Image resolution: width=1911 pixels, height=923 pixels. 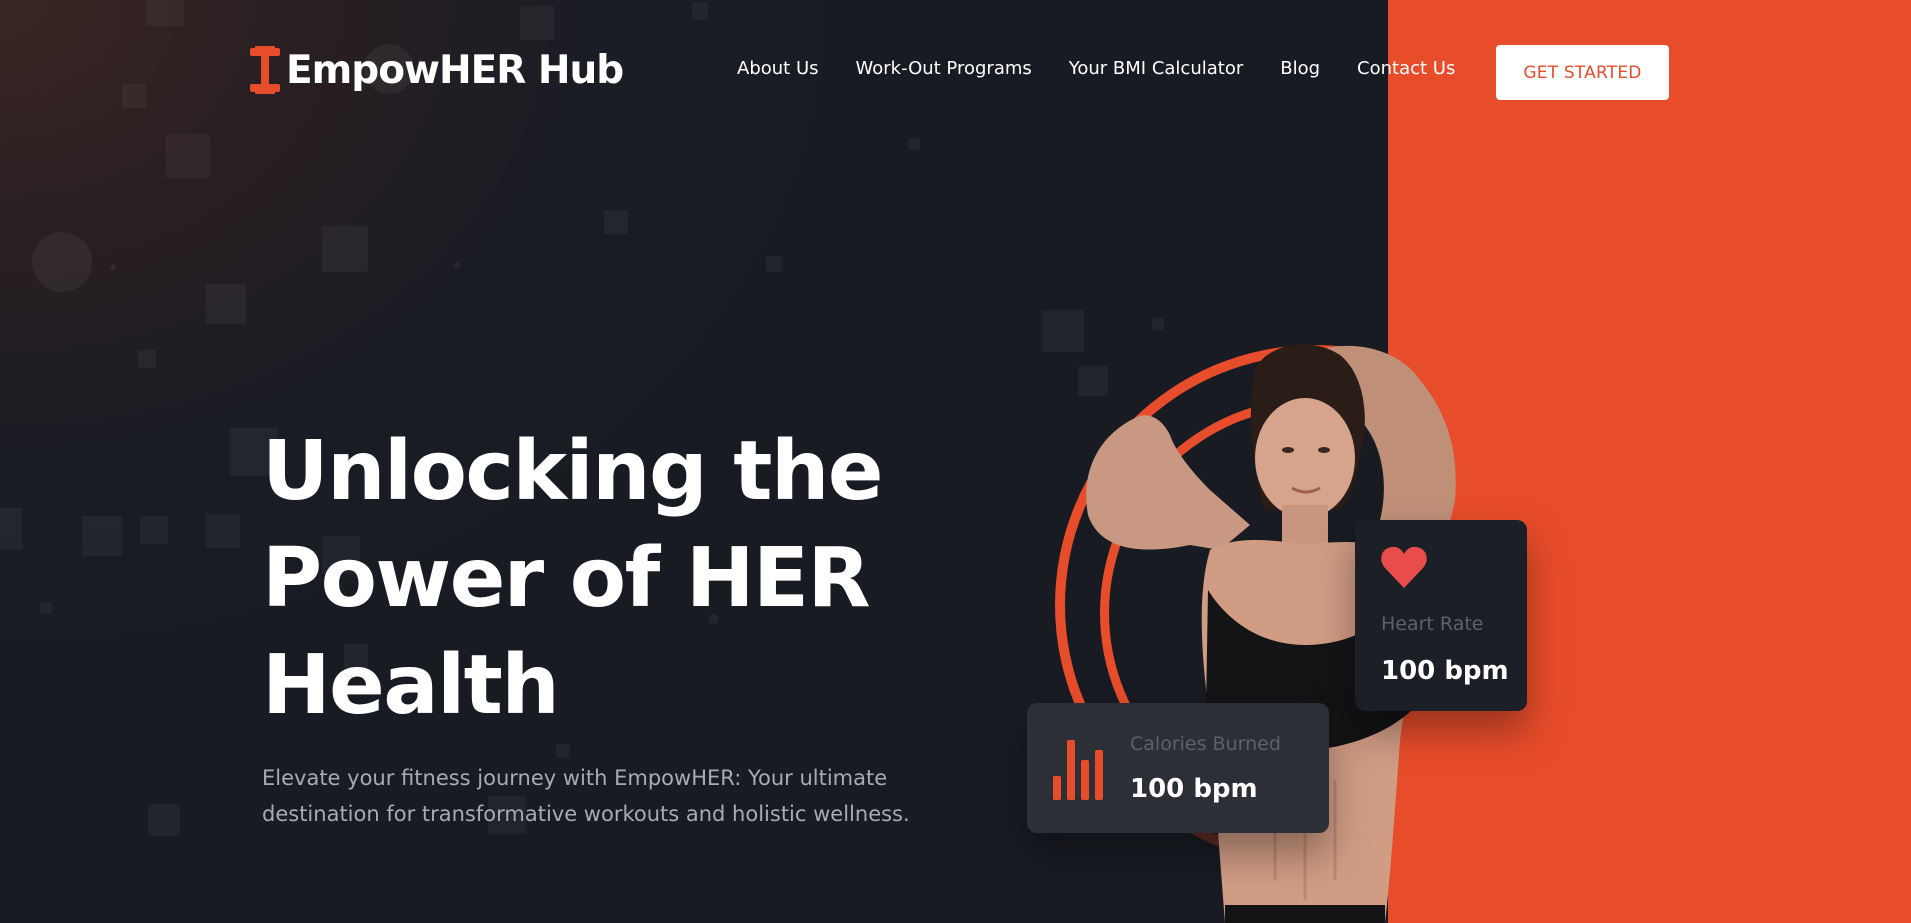 What do you see at coordinates (1445, 671) in the screenshot?
I see `heart-rate-value: 100 bpm` at bounding box center [1445, 671].